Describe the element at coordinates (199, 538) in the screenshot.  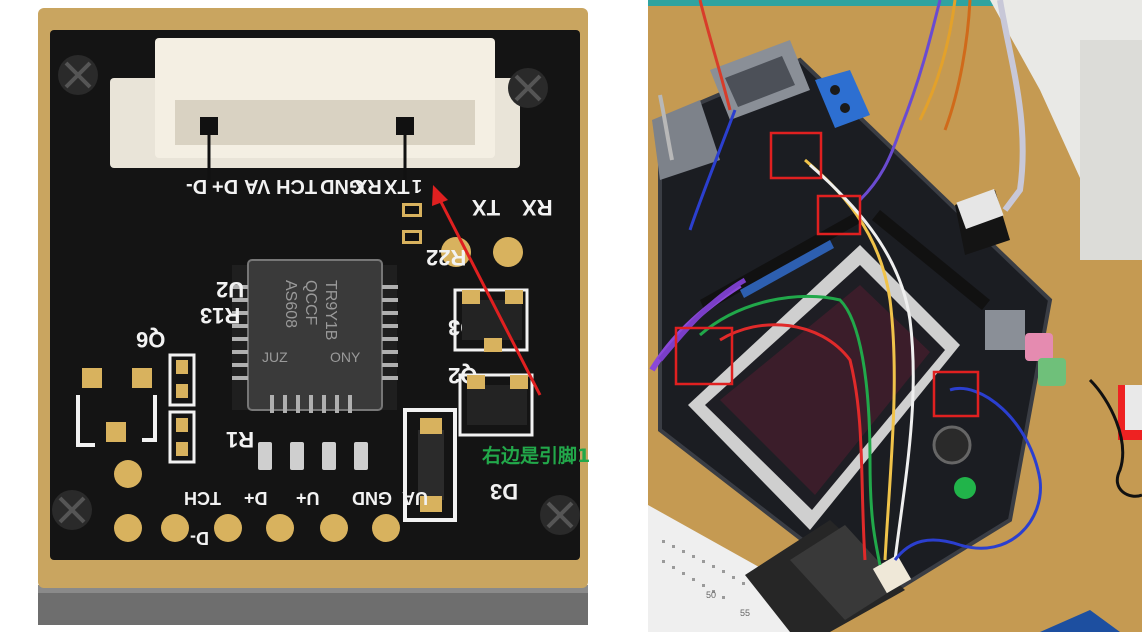
I see `pad-label-d-minus: D-` at that location.